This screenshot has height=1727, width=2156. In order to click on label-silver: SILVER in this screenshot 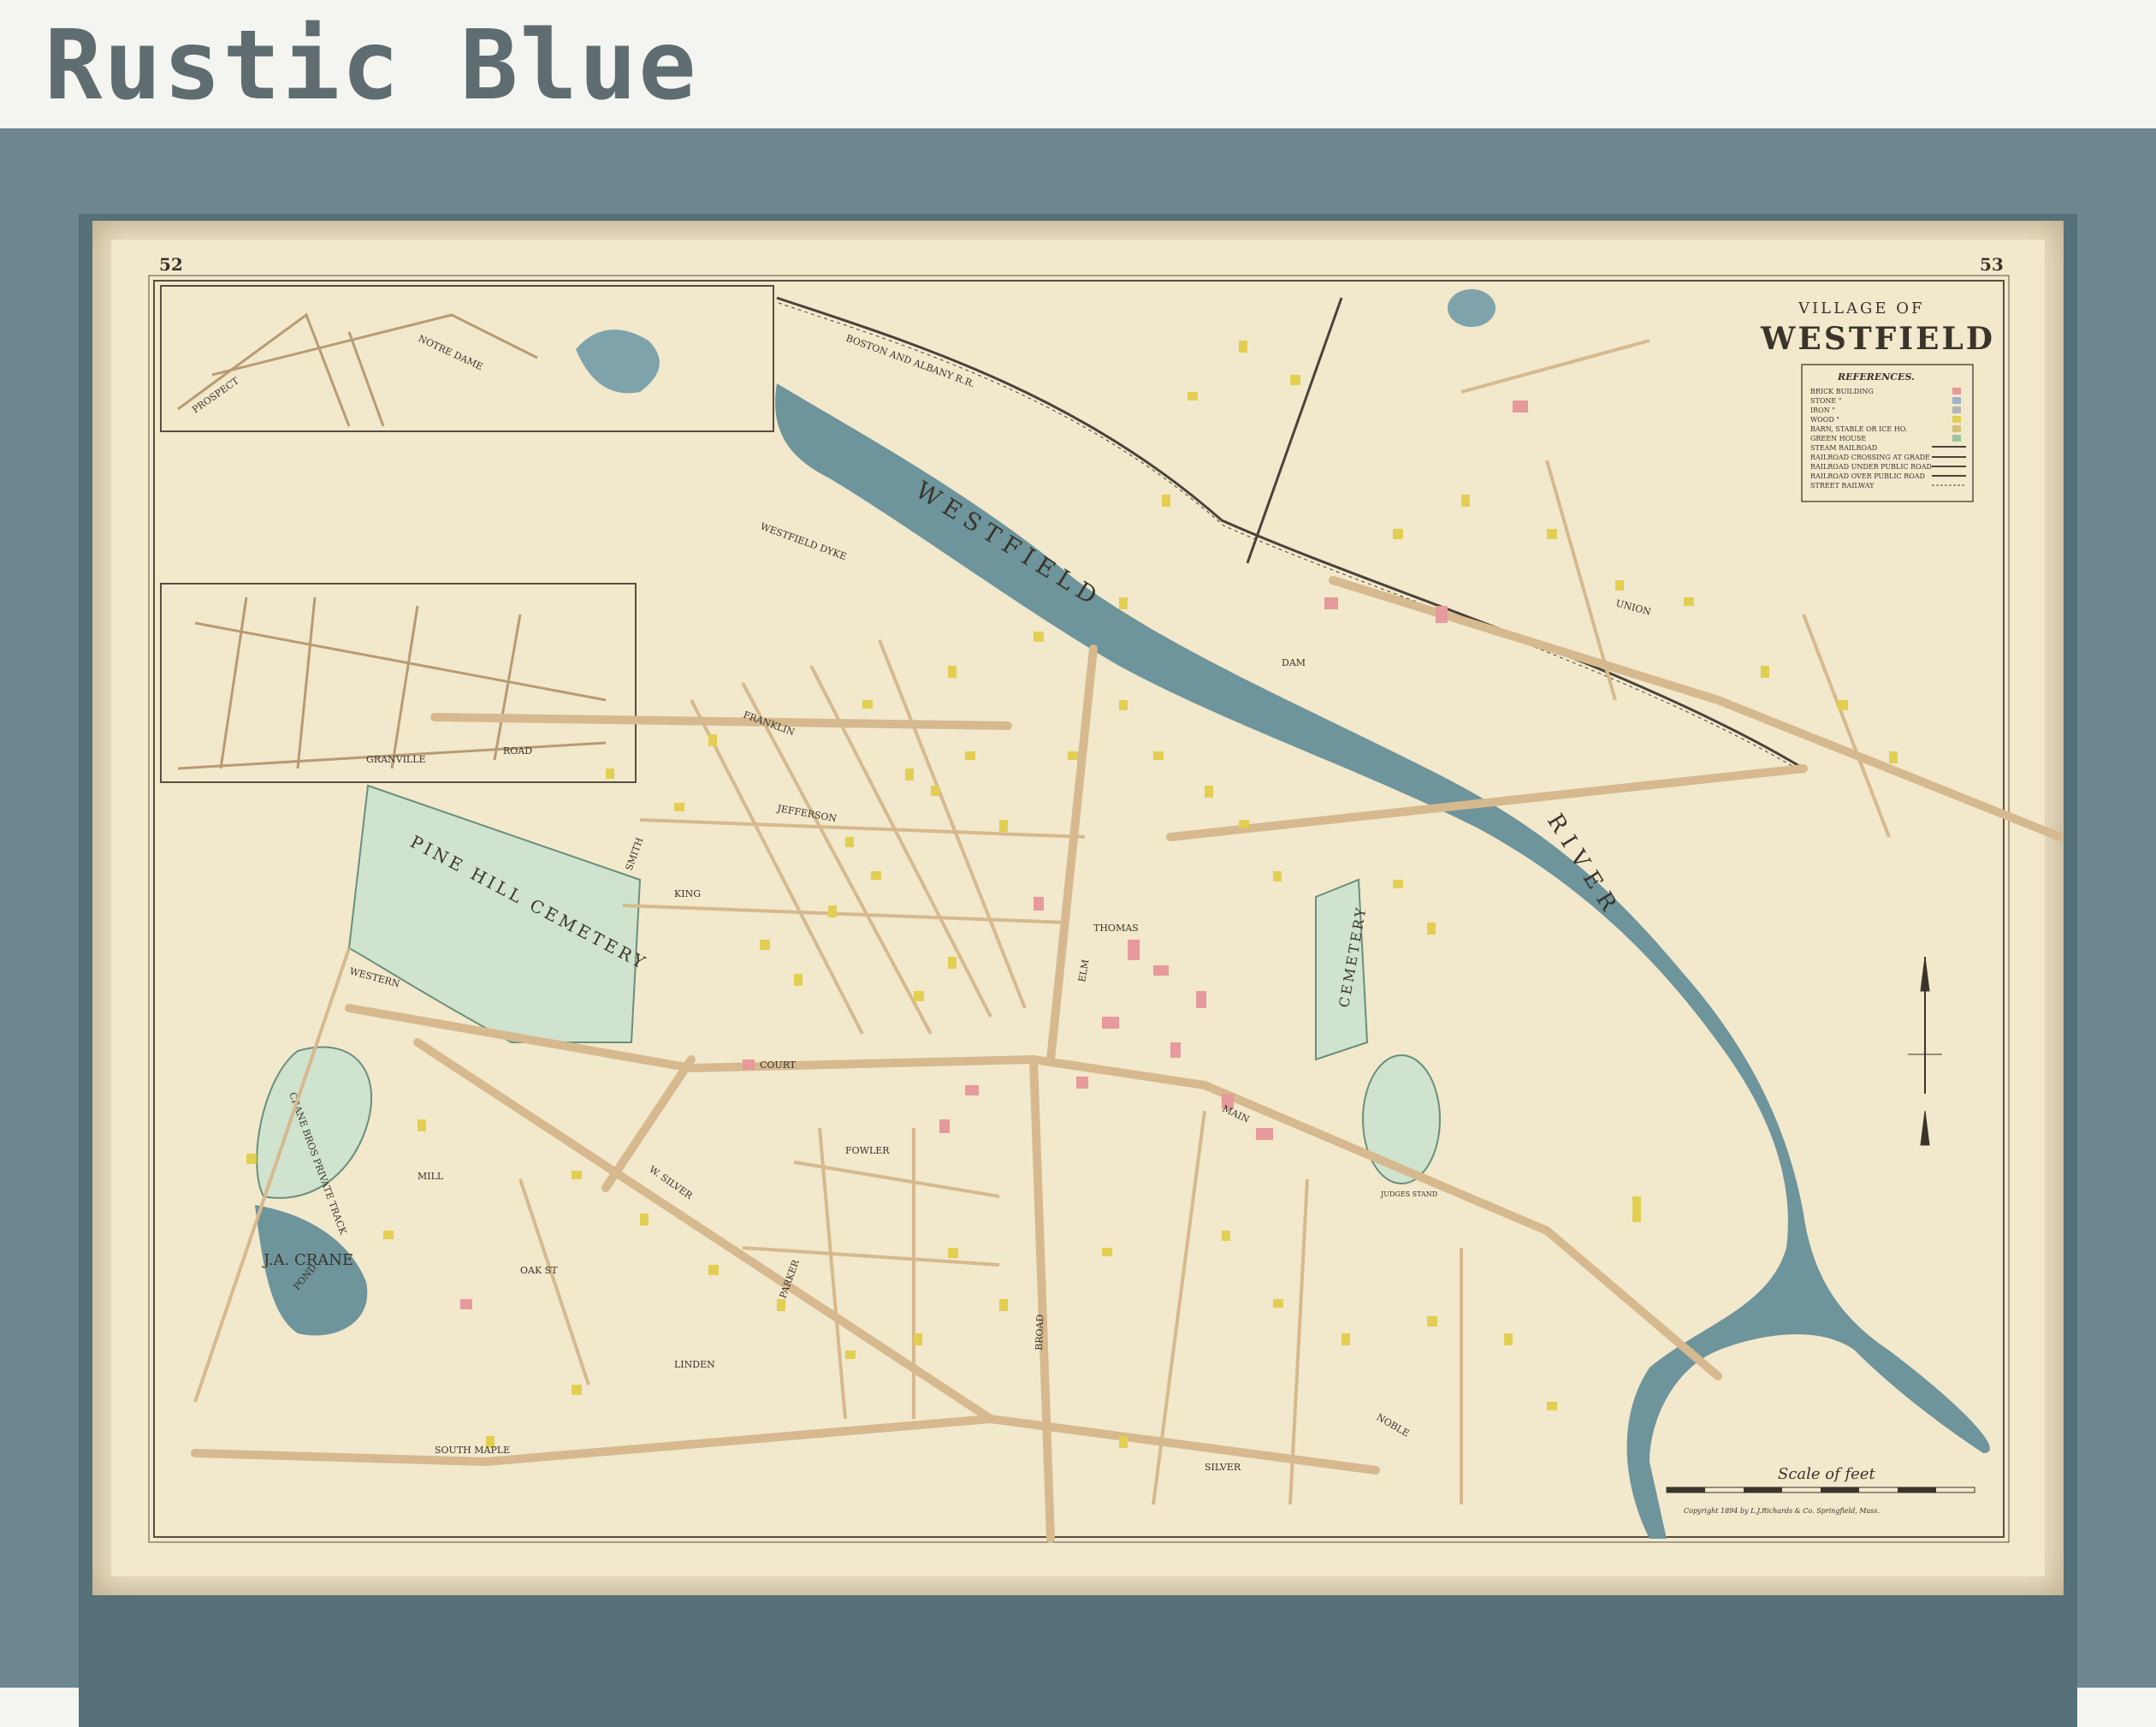, I will do `click(1223, 1468)`.